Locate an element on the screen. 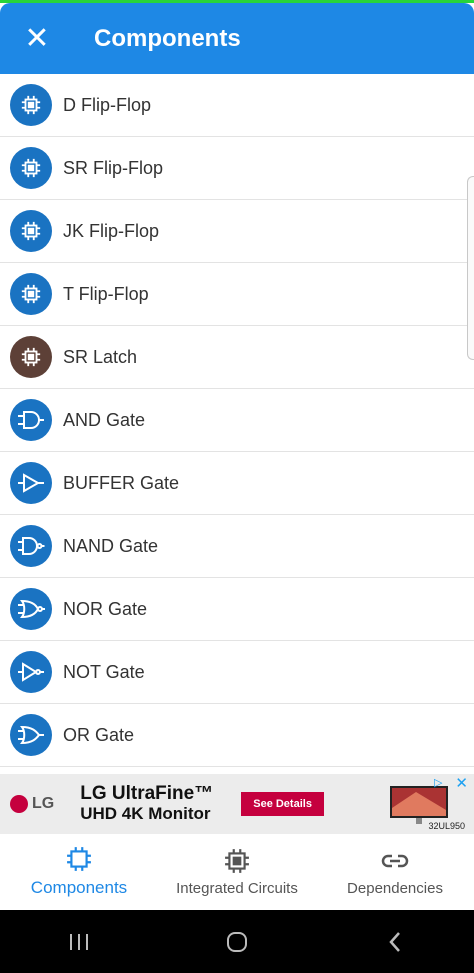 The image size is (474, 973). recent-apps-icon is located at coordinates (79, 941).